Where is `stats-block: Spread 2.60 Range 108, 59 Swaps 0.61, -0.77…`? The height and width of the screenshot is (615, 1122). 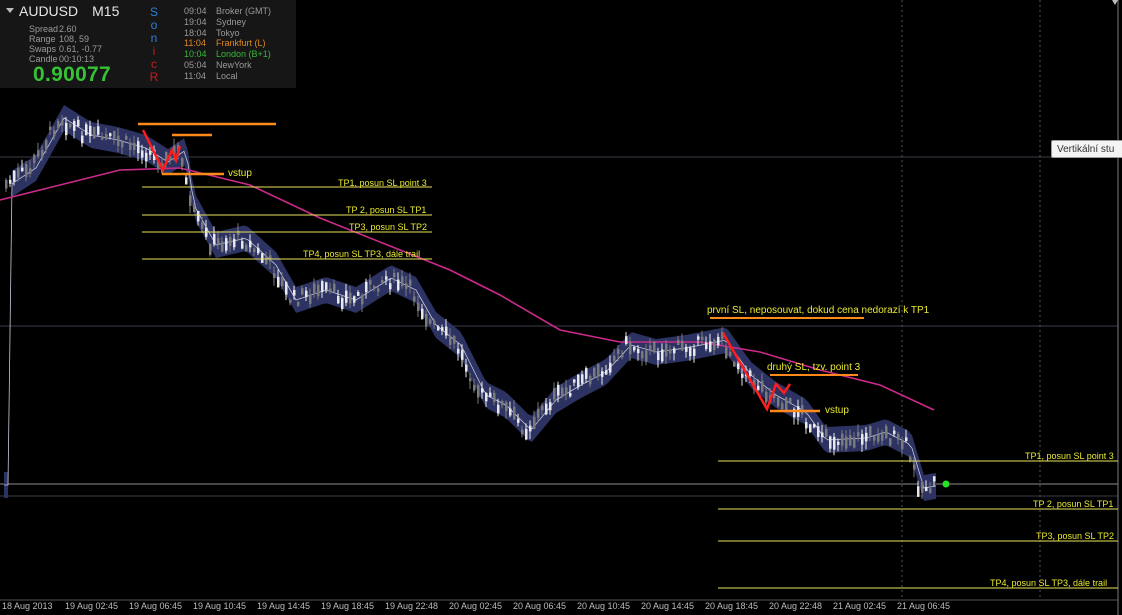 stats-block: Spread 2.60 Range 108, 59 Swaps 0.61, -0.77… is located at coordinates (85, 44).